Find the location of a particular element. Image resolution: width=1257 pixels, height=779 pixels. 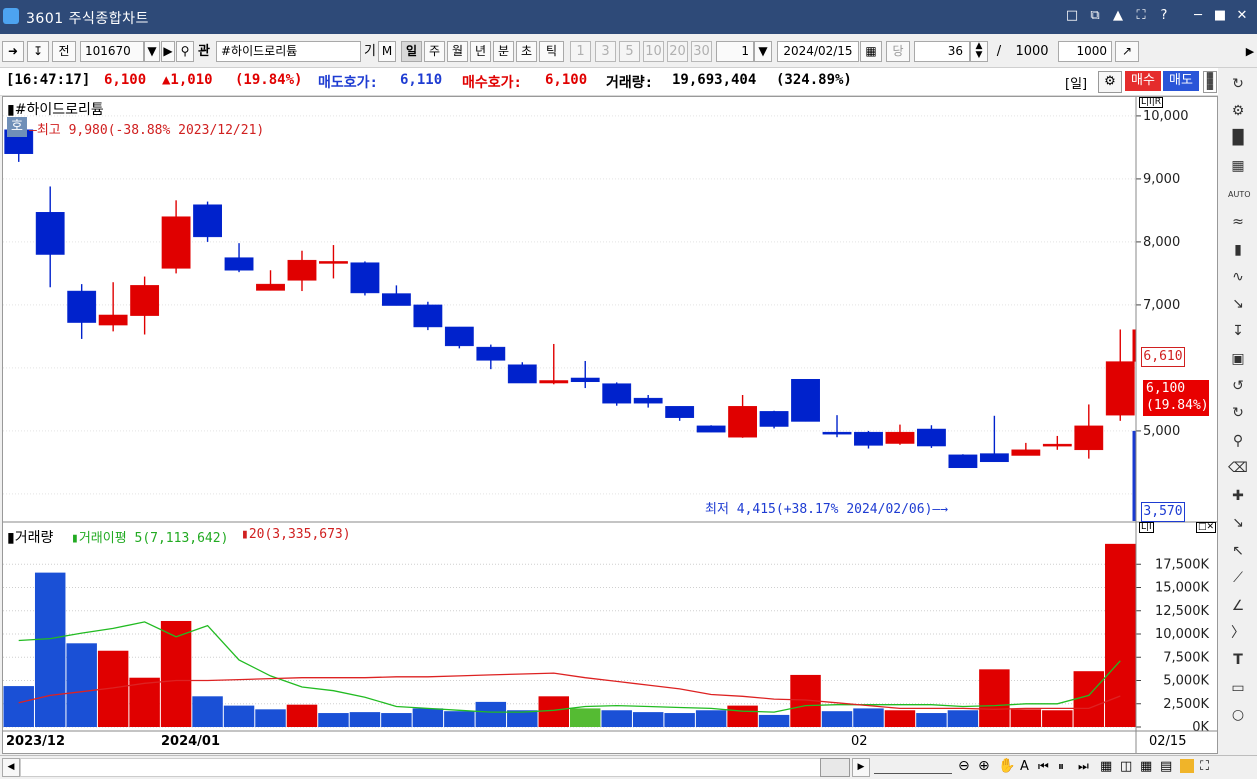

zoom-out-icon: ⊖ is located at coordinates (964, 766).